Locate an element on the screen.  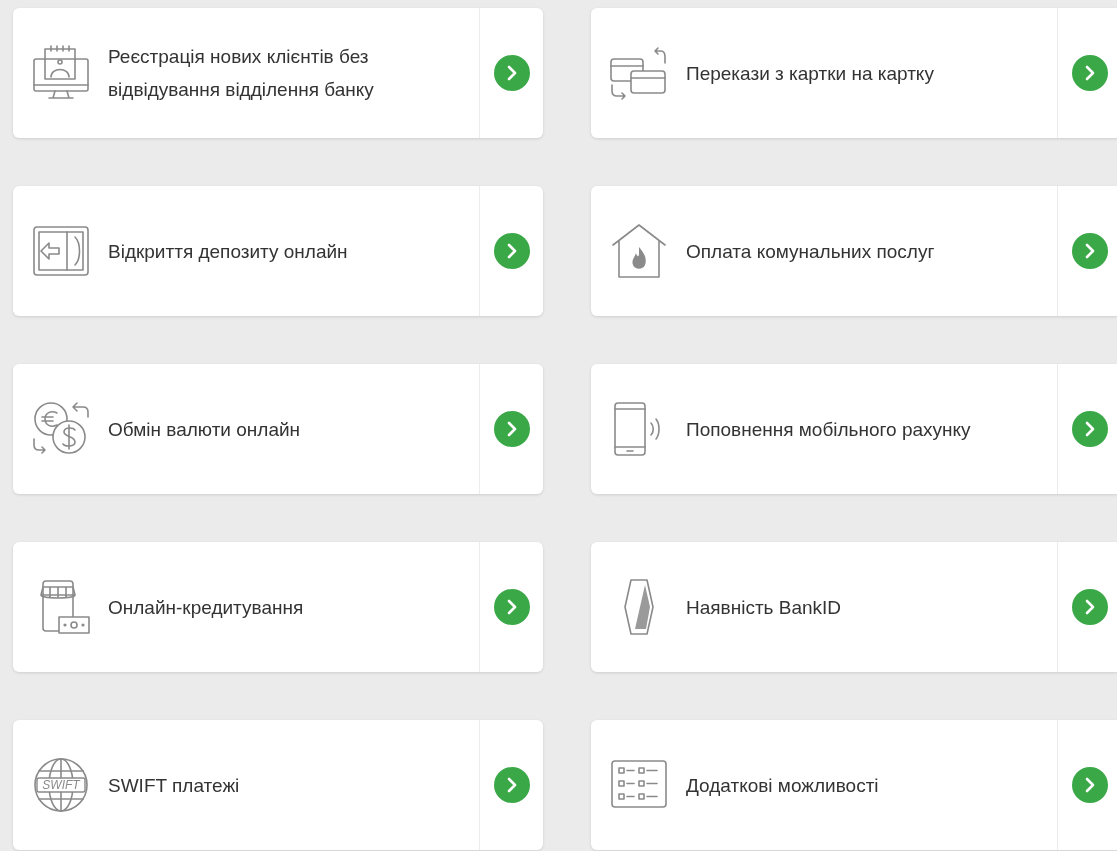
service-title: Реєстрація нових клієнтів без відвідування відділення банку is located at coordinates (241, 73).